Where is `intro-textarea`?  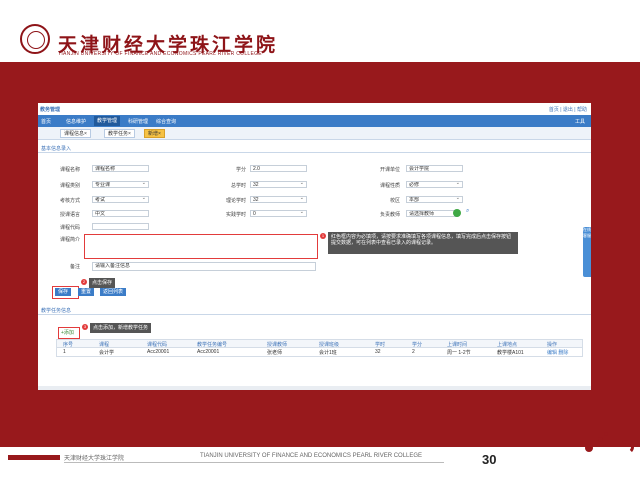 intro-textarea is located at coordinates (201, 246).